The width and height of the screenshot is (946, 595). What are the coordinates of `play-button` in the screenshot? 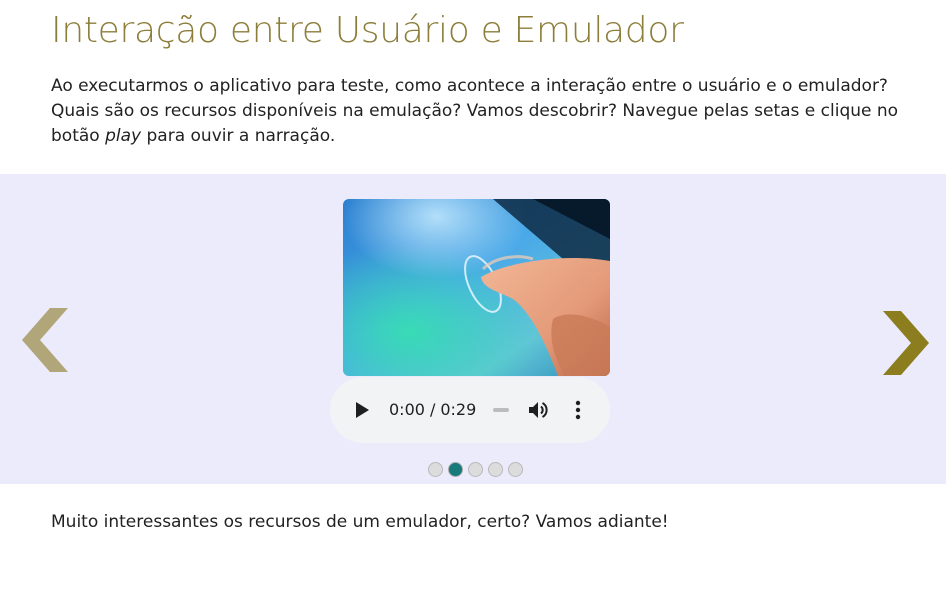 It's located at (362, 410).